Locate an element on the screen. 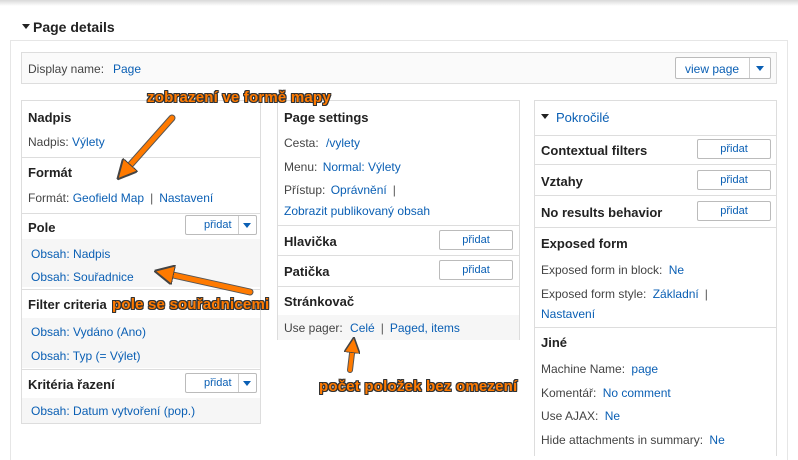 Image resolution: width=798 pixels, height=460 pixels. add-contextual-label: přidat is located at coordinates (734, 149).